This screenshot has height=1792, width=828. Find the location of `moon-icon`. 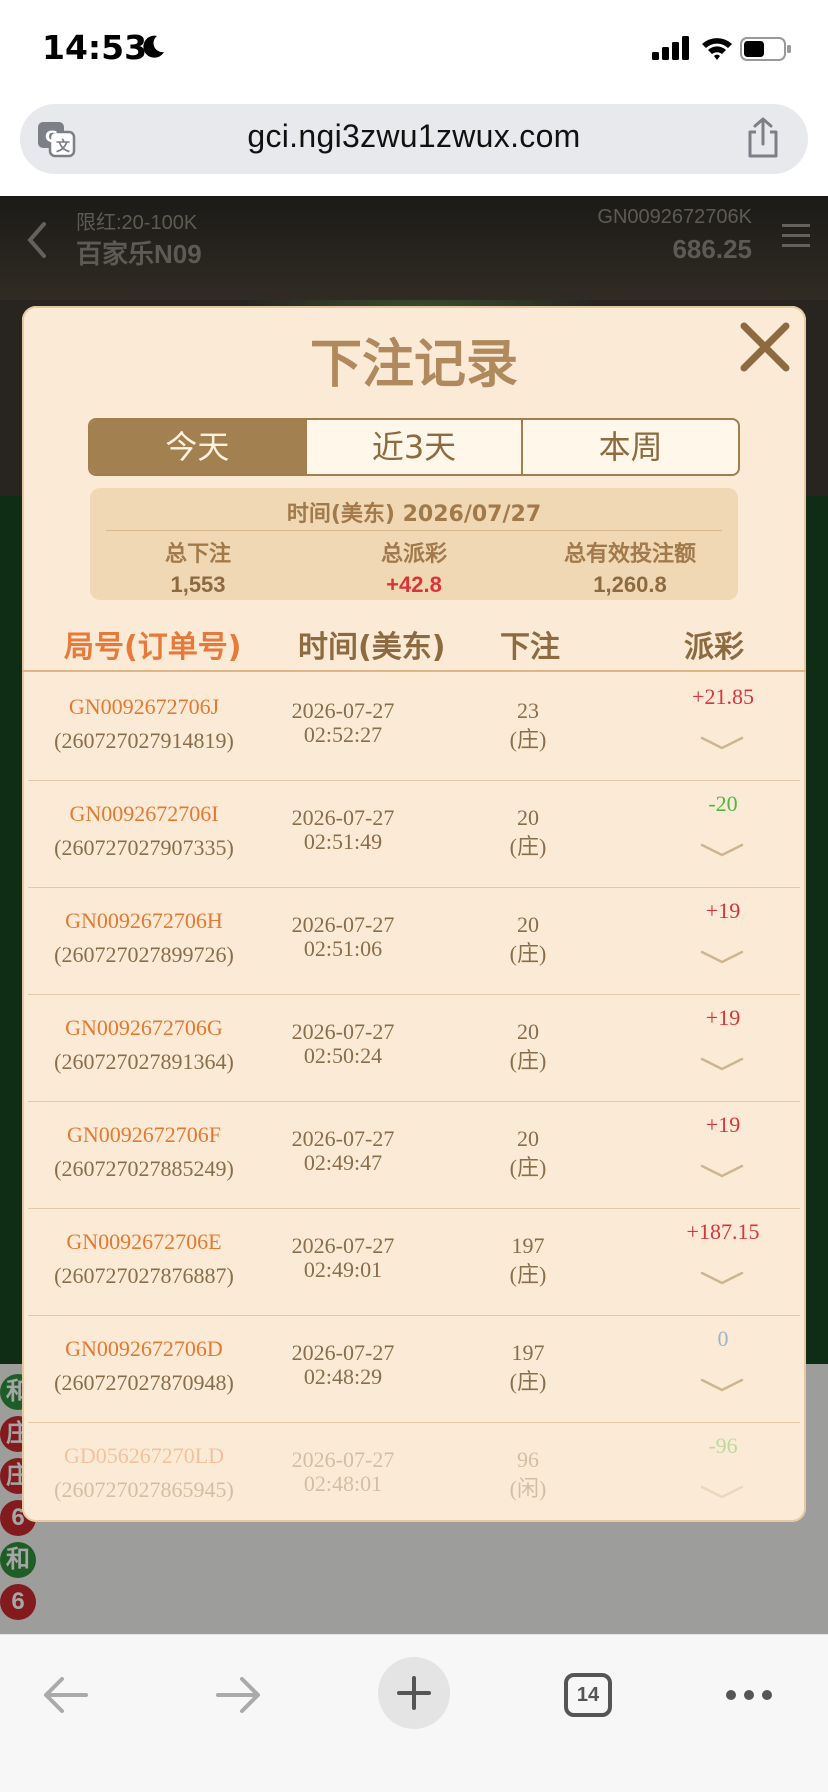

moon-icon is located at coordinates (153, 46).